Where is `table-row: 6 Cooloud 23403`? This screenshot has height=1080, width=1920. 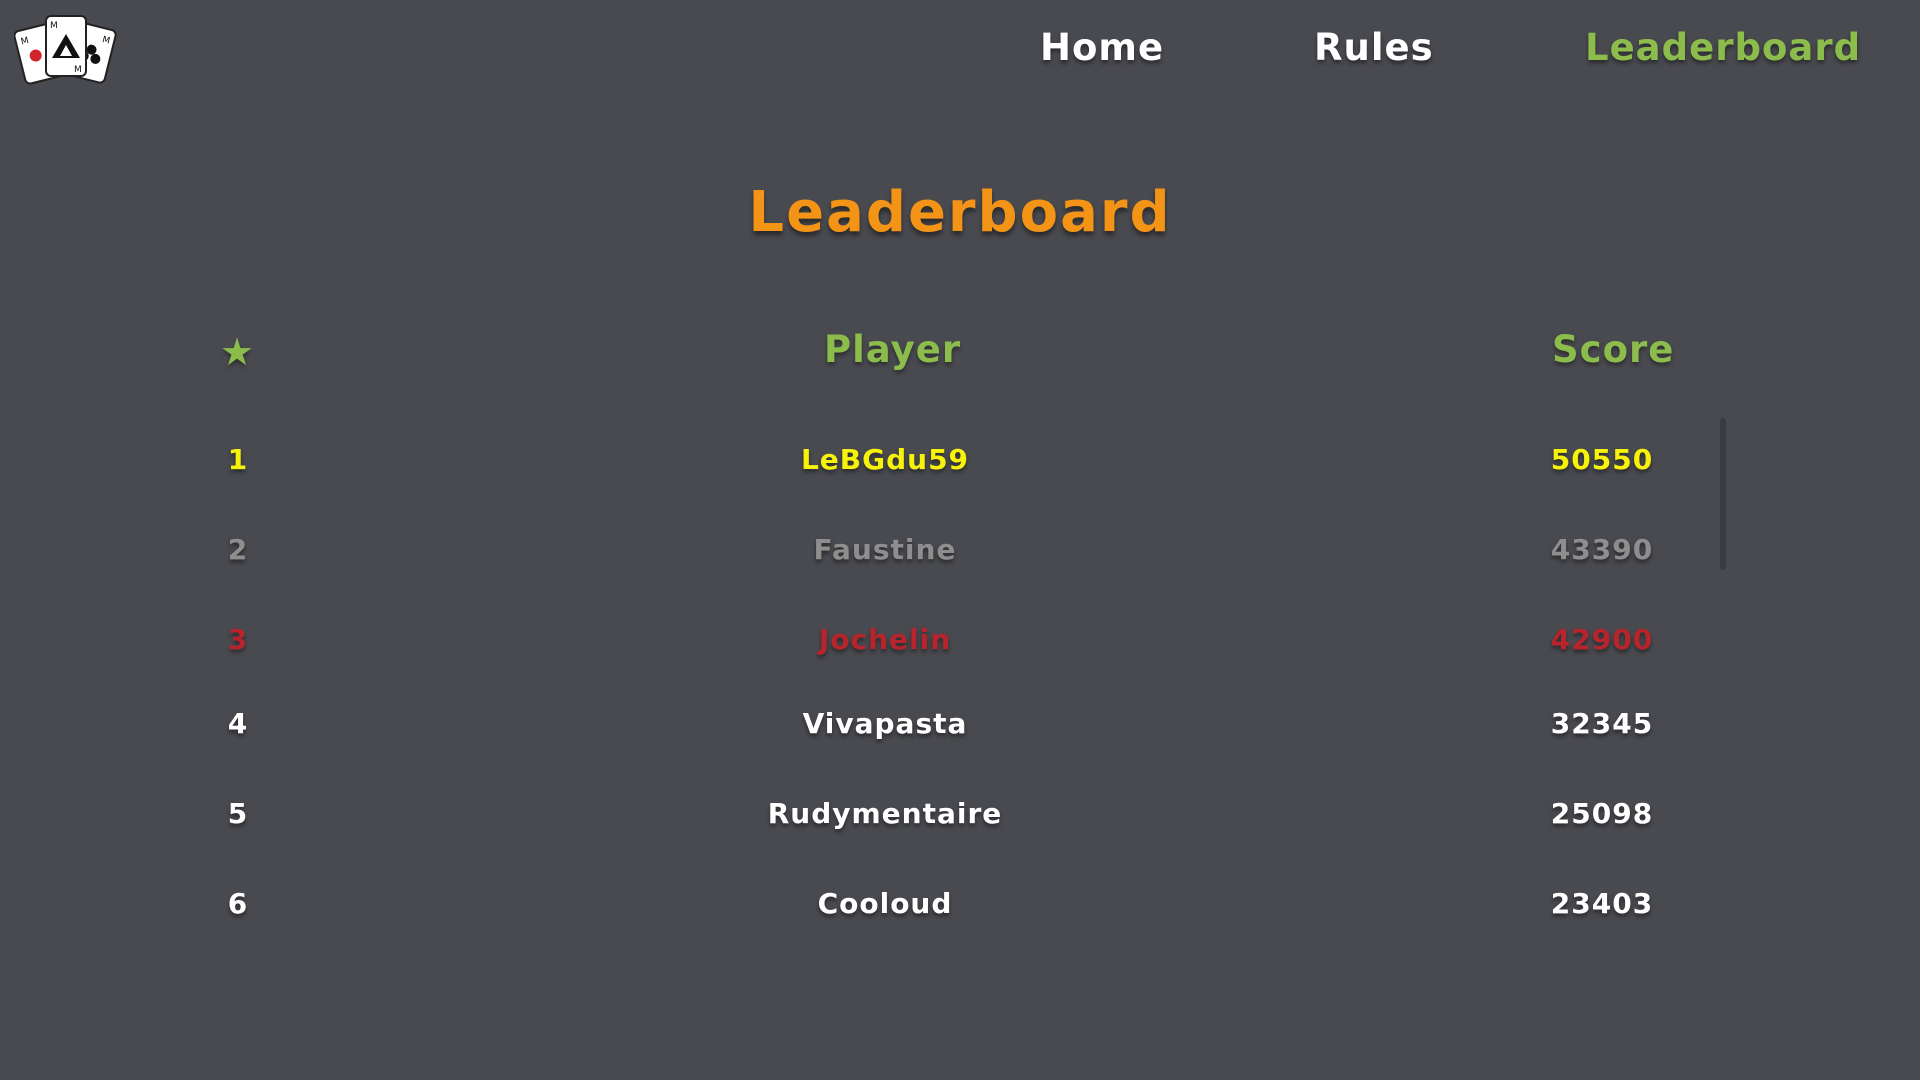 table-row: 6 Cooloud 23403 is located at coordinates (960, 905).